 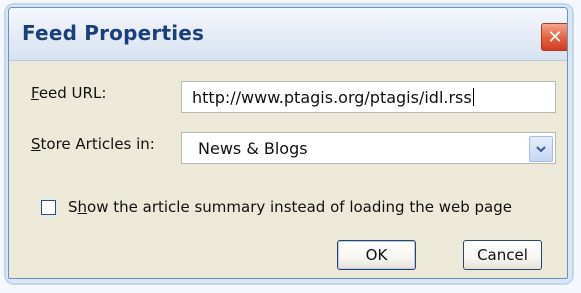 I want to click on chevron-down-icon, so click(x=541, y=149).